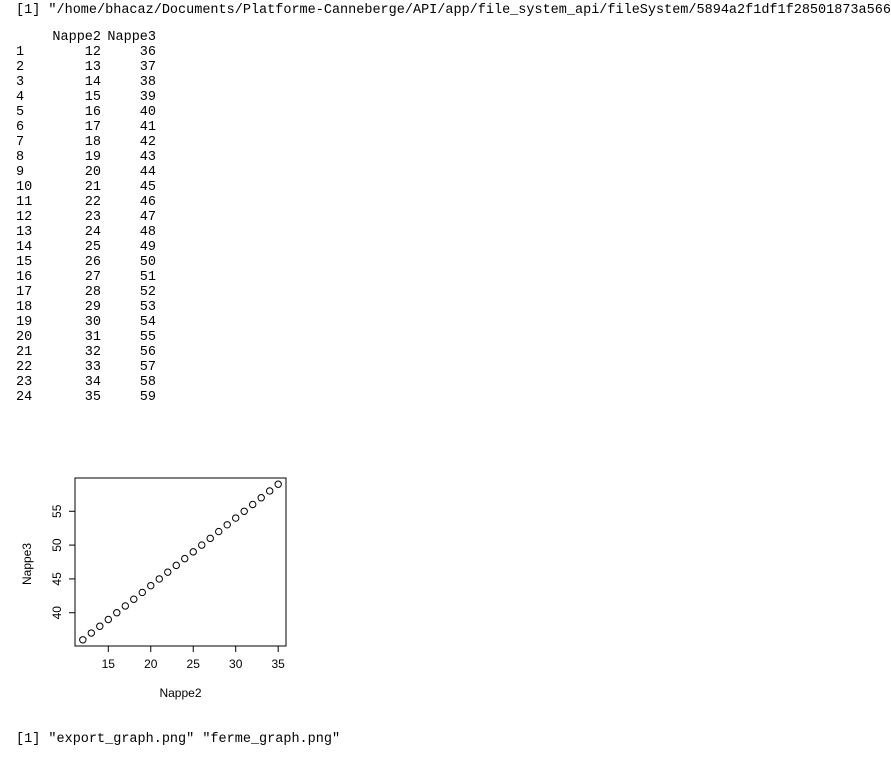  What do you see at coordinates (86, 37) in the screenshot?
I see `table-header-row: Nappe2 Nappe3` at bounding box center [86, 37].